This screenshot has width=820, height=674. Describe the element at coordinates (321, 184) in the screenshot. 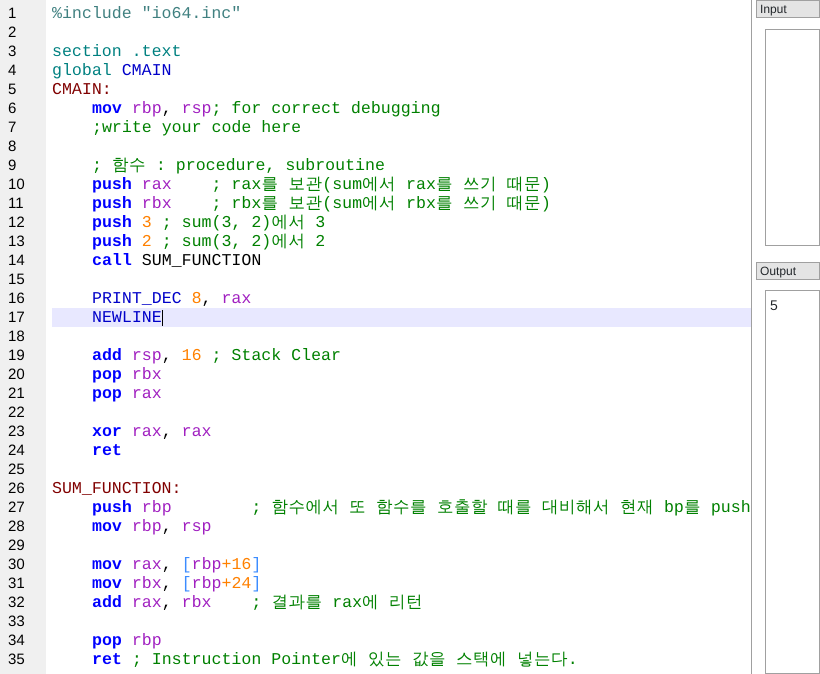

I see `code-line: push rax ; rax를 보관(sum에서 rax를 쓰기 때문)` at that location.